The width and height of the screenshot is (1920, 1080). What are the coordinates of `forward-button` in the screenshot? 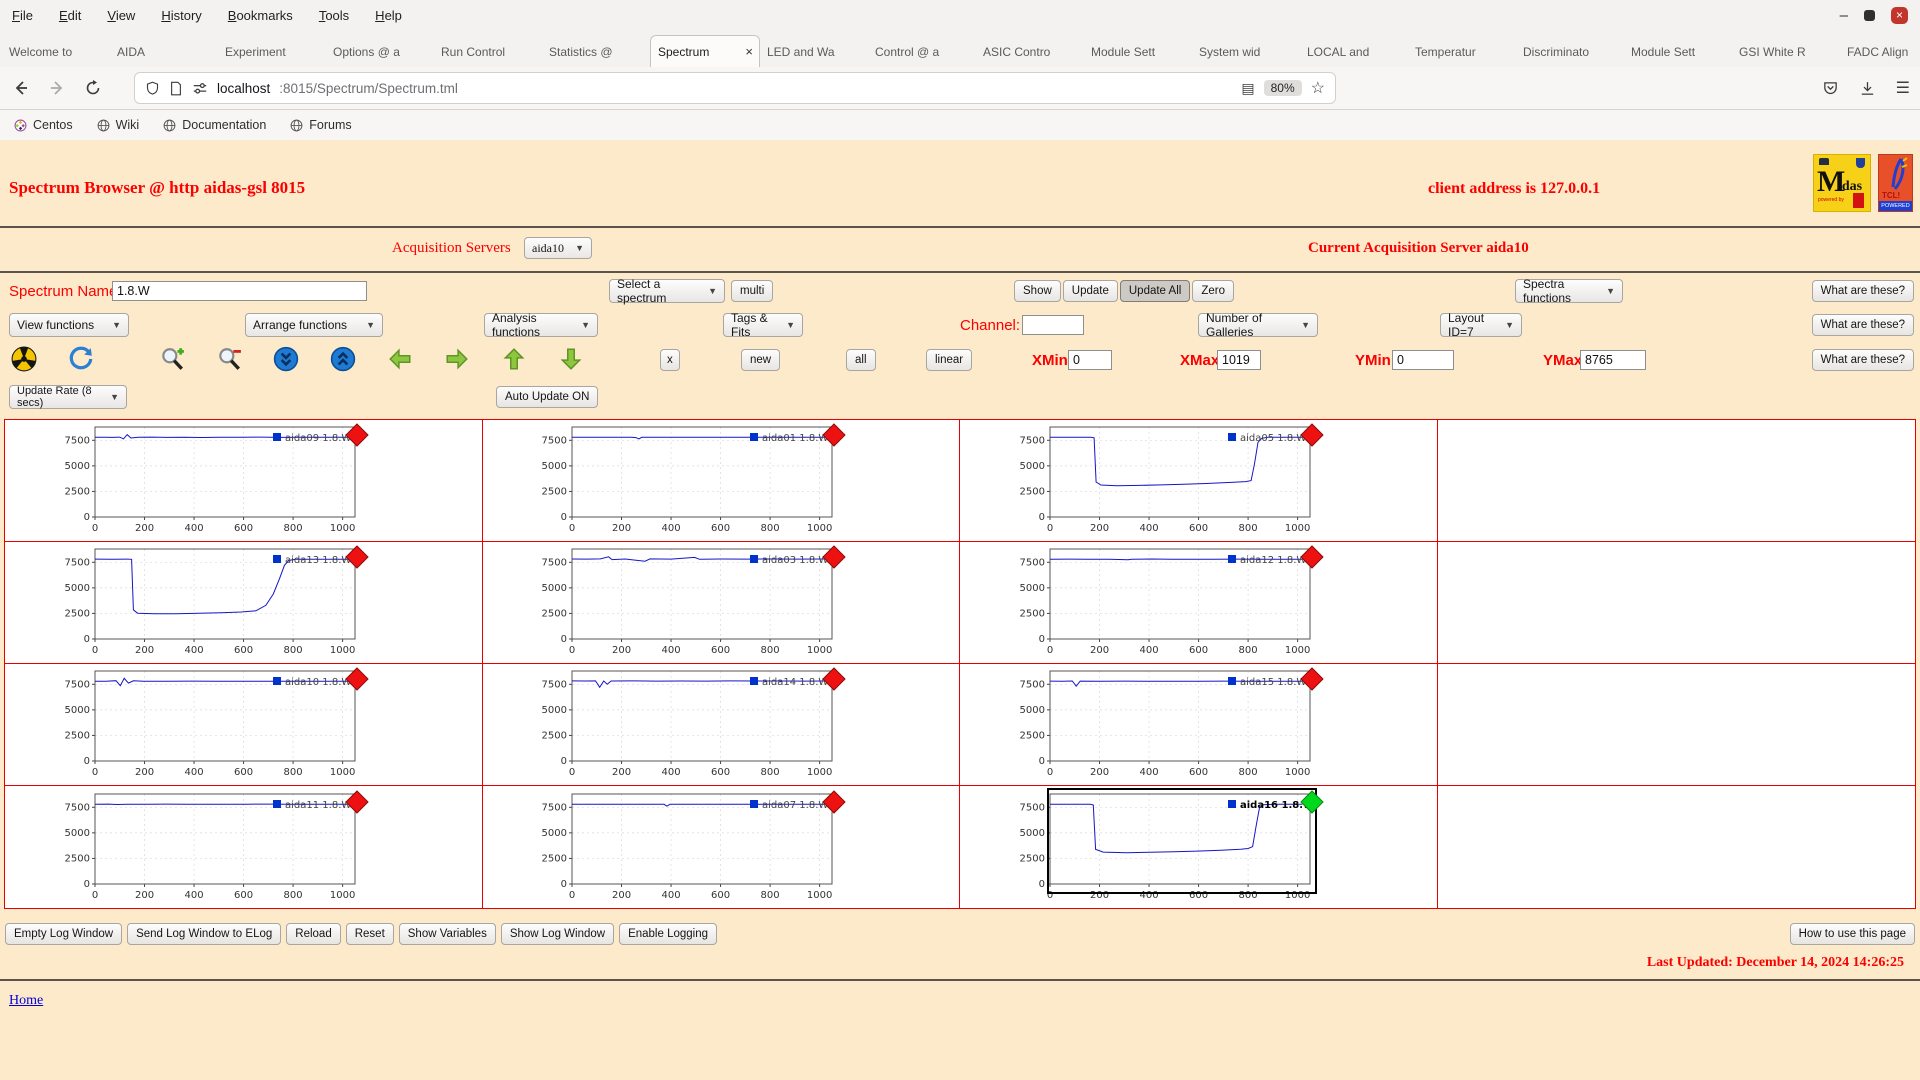 It's located at (57, 88).